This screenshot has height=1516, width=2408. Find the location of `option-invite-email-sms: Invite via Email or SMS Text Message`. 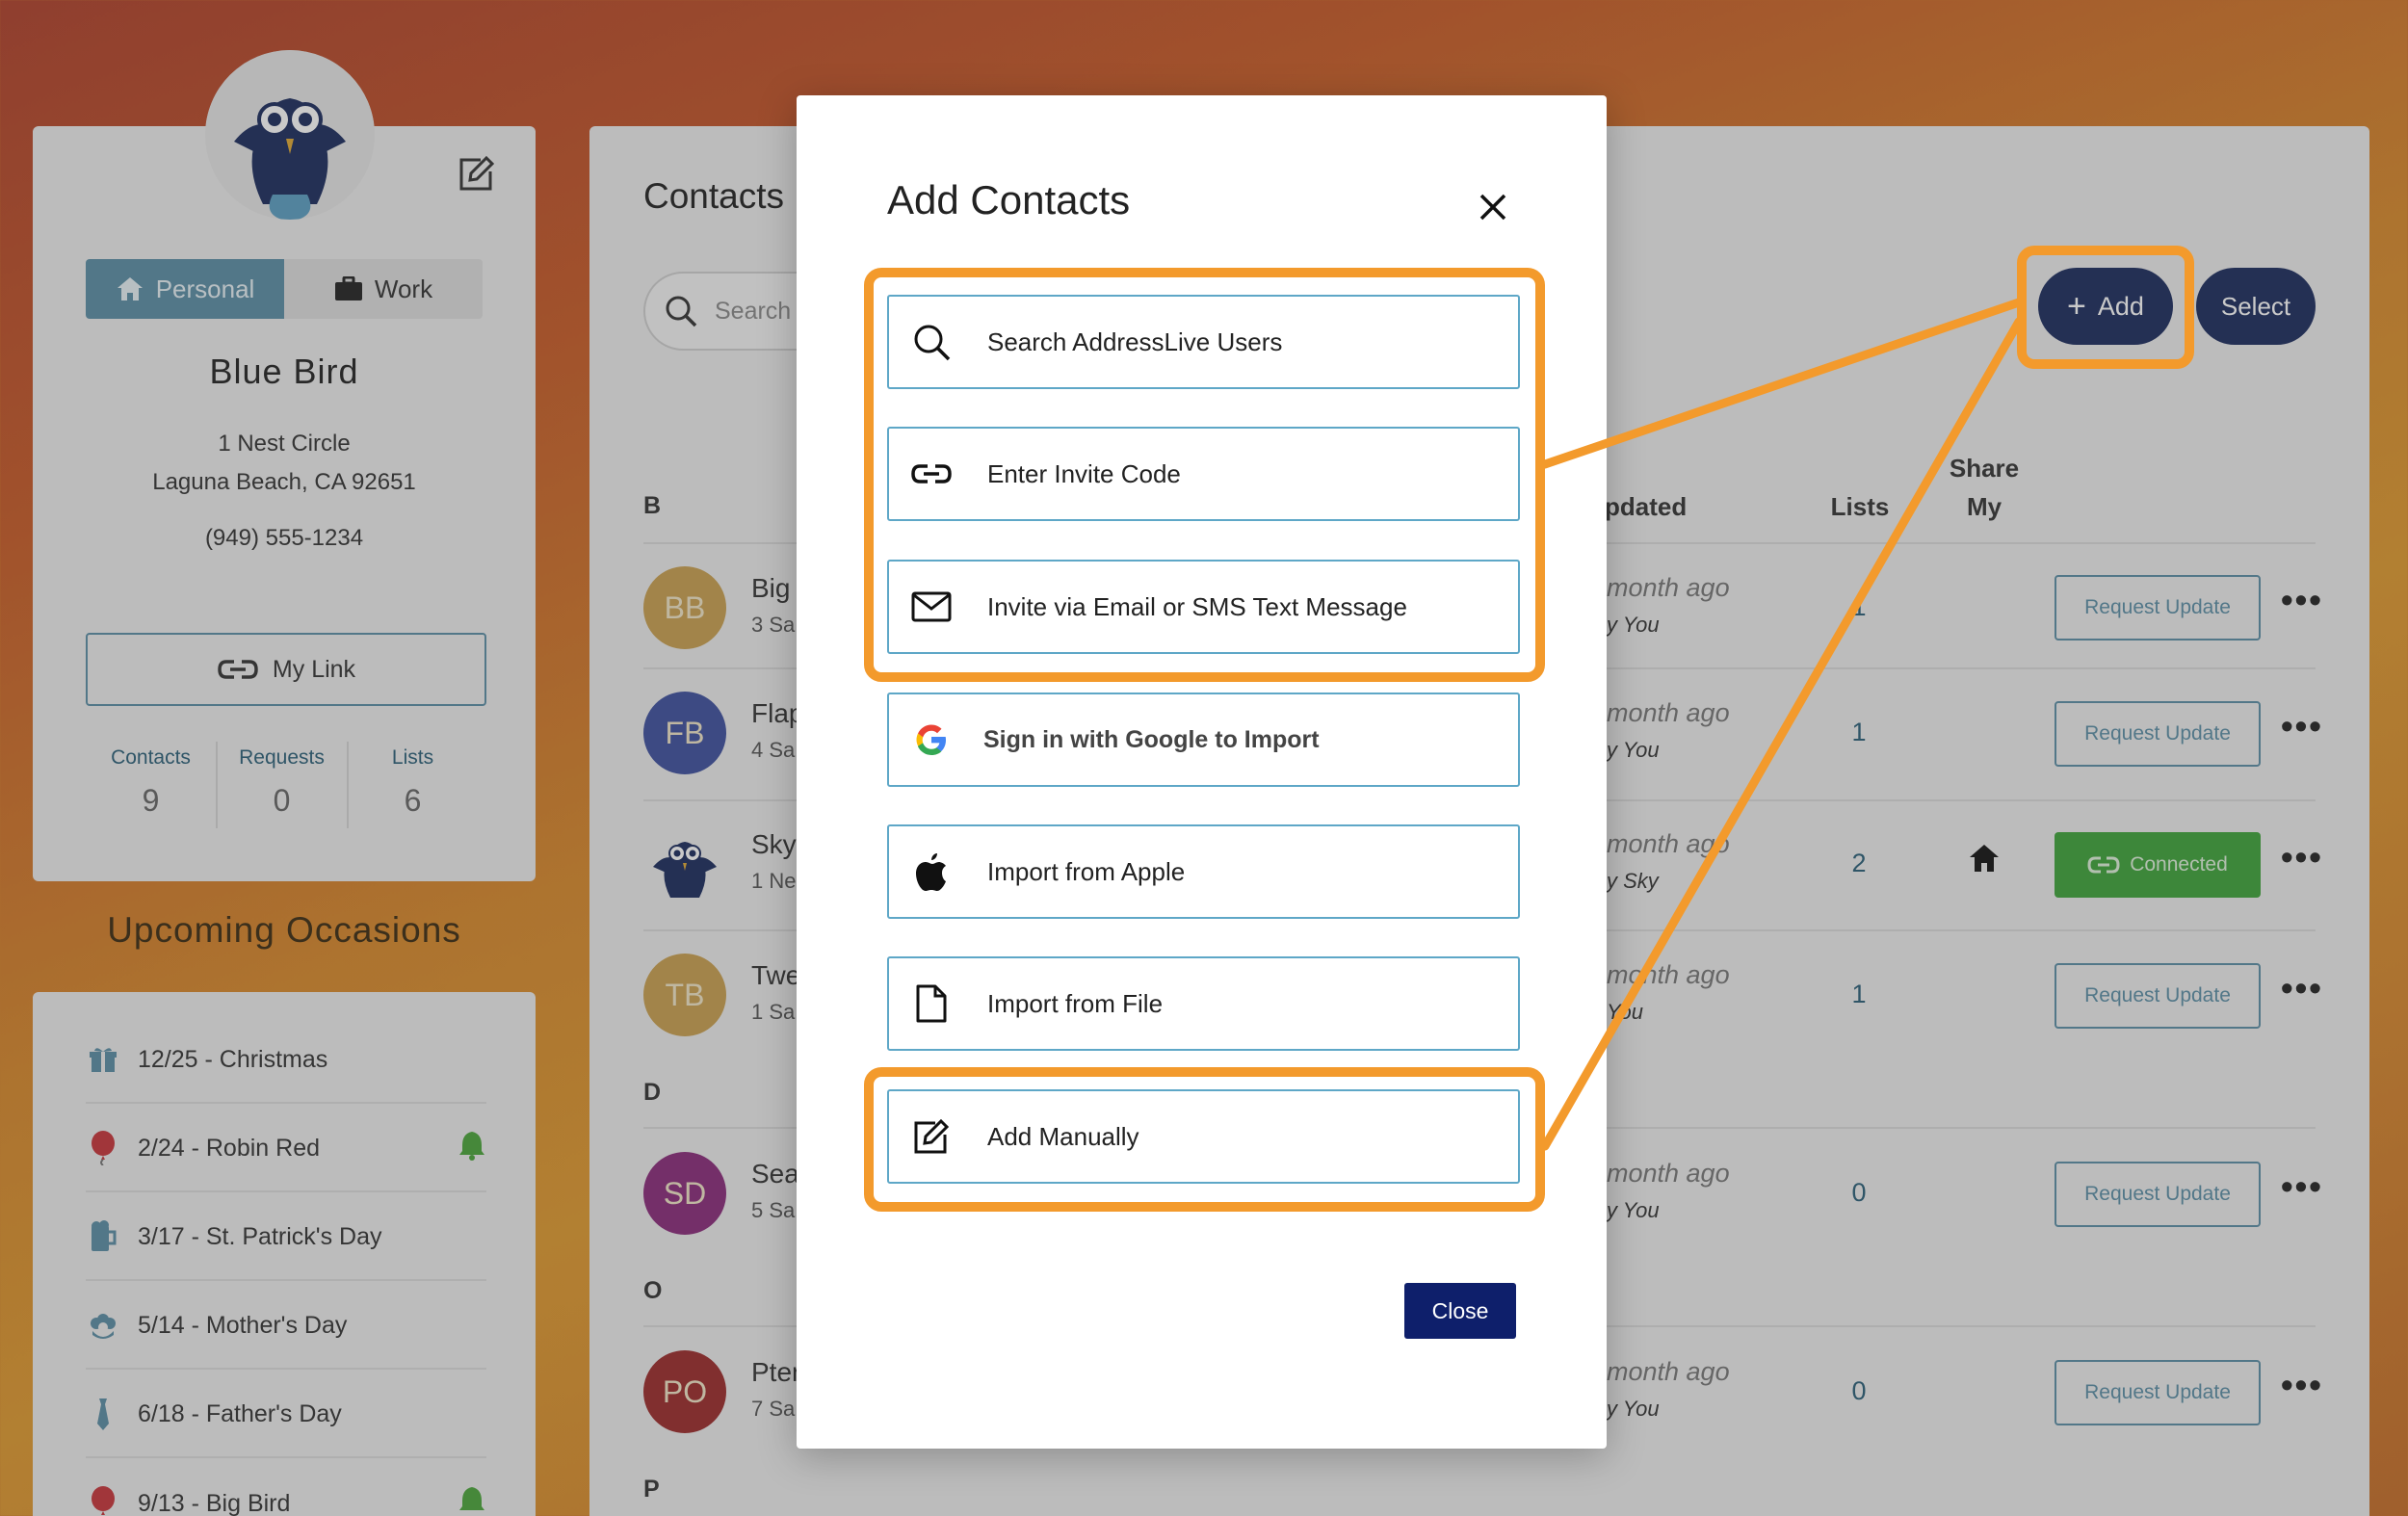

option-invite-email-sms: Invite via Email or SMS Text Message is located at coordinates (1203, 607).